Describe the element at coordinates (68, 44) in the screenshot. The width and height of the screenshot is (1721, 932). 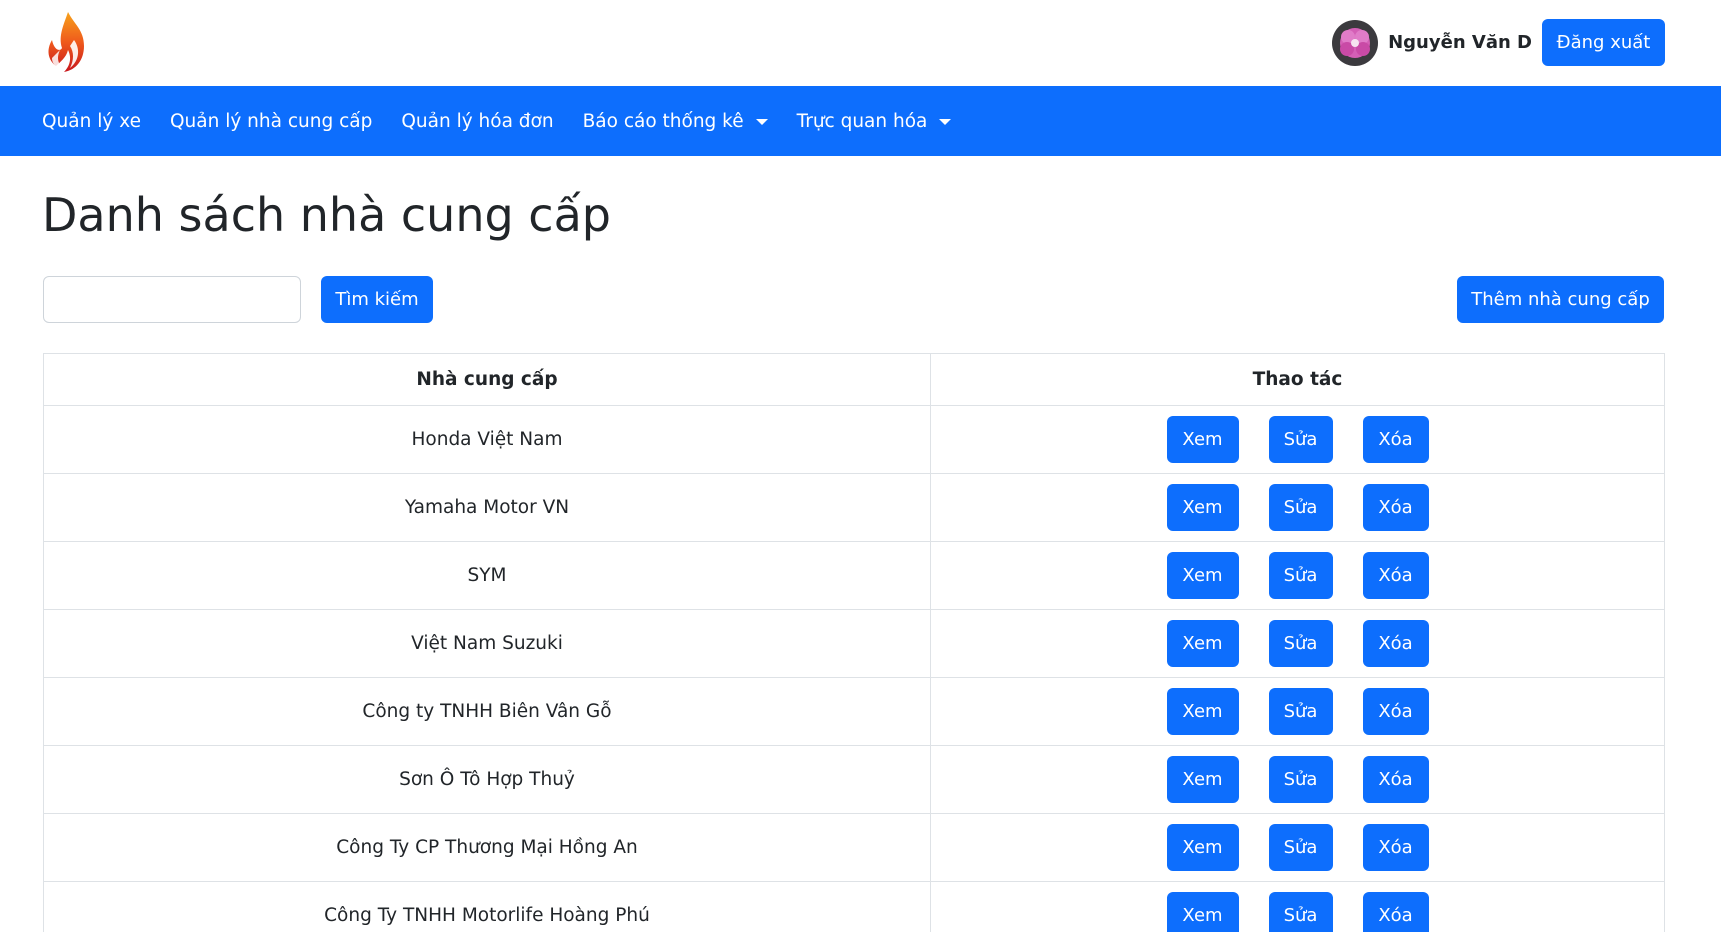
I see `flame-logo-icon` at that location.